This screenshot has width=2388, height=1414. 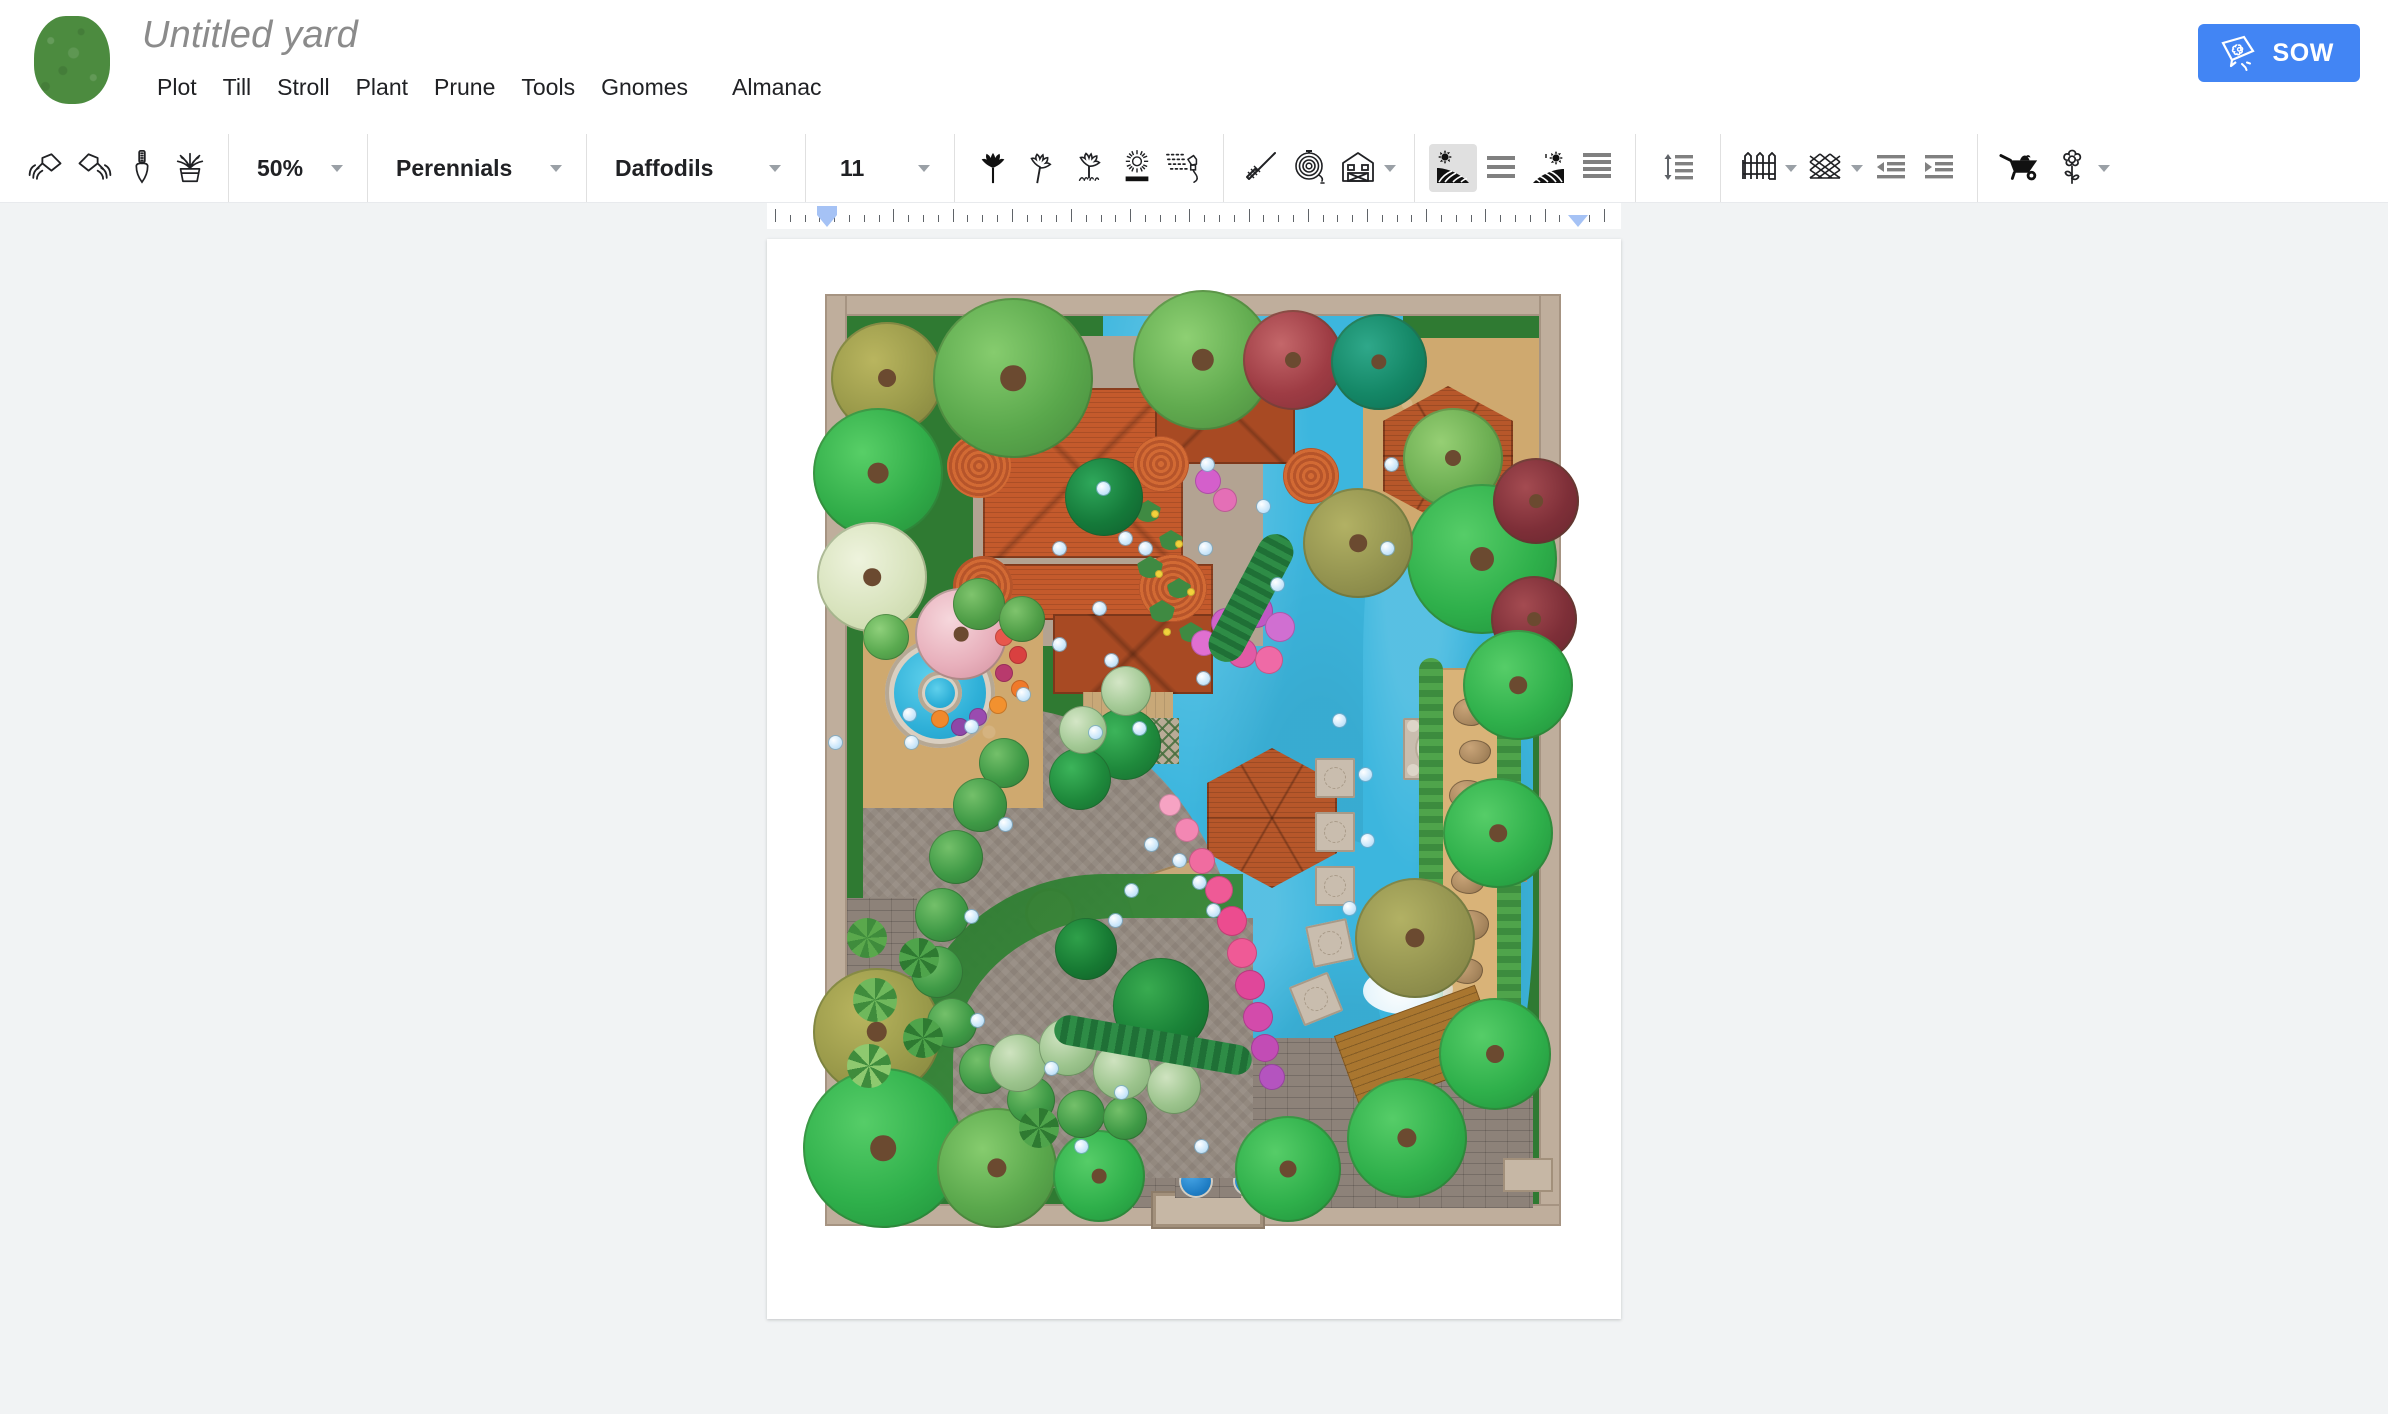 What do you see at coordinates (1310, 168) in the screenshot?
I see `hose-reel-button` at bounding box center [1310, 168].